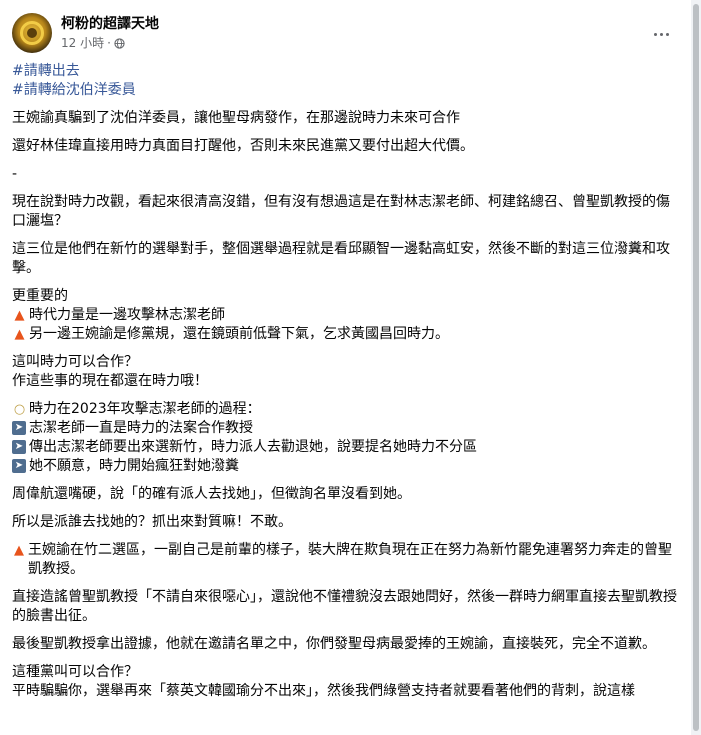 The height and width of the screenshot is (735, 701). What do you see at coordinates (236, 118) in the screenshot?
I see `paragraph: 王婉諭真騙到了沈伯洋委員，讓他聖母病發作，在那邊說時力未來可合作` at bounding box center [236, 118].